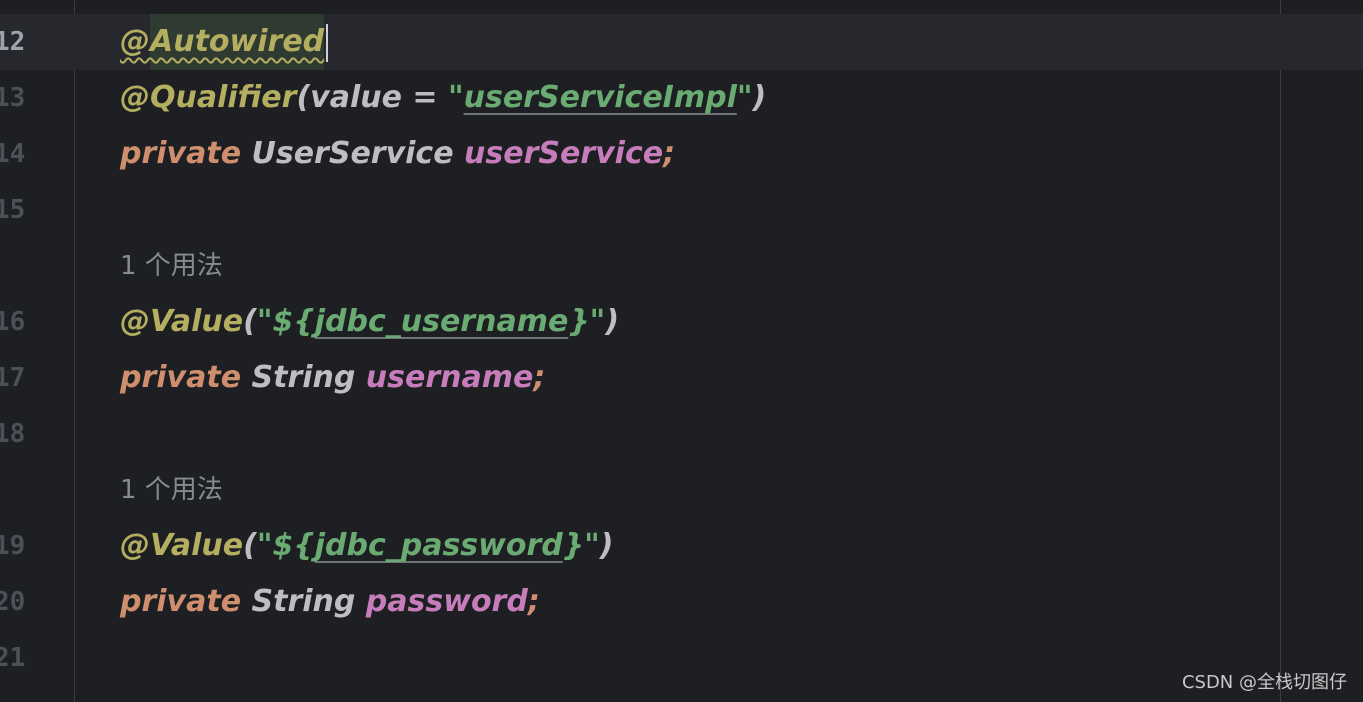  I want to click on code-text: @Qualifier(value = "userServiceImpl"), so click(443, 98).